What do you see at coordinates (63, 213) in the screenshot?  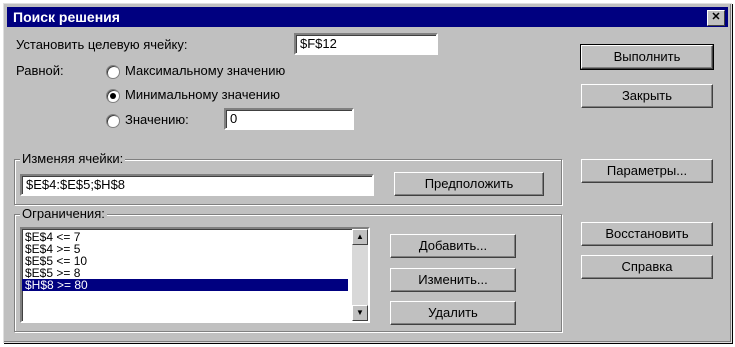 I see `constraints-label: Ограничения:` at bounding box center [63, 213].